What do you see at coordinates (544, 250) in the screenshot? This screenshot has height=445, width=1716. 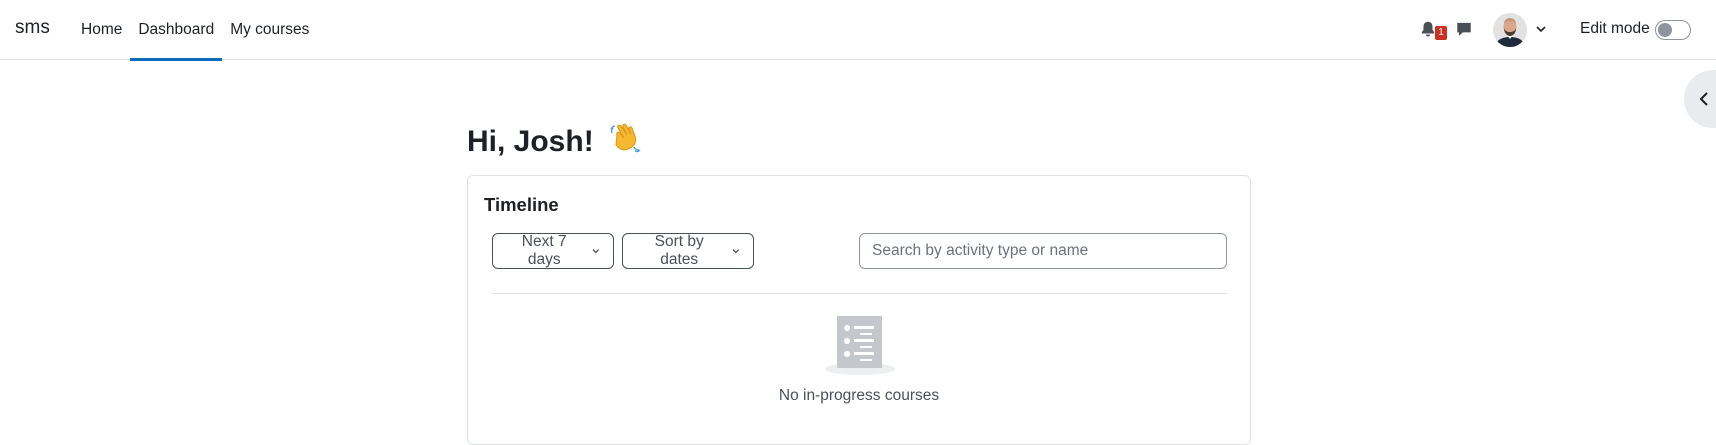 I see `day-filter-label: Next 7 days` at bounding box center [544, 250].